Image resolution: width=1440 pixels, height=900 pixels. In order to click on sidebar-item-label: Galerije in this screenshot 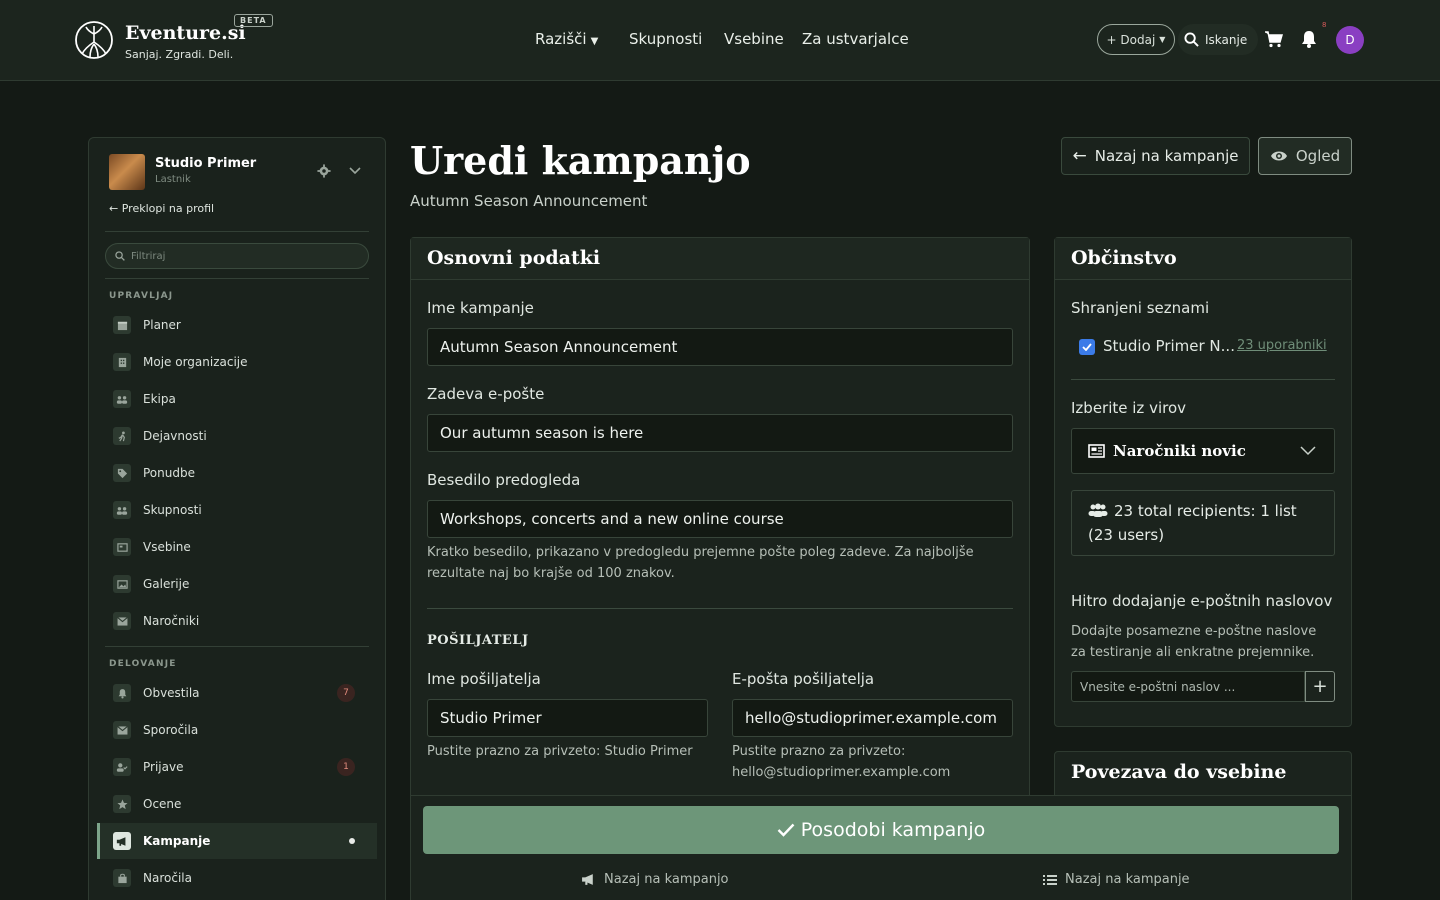, I will do `click(166, 584)`.